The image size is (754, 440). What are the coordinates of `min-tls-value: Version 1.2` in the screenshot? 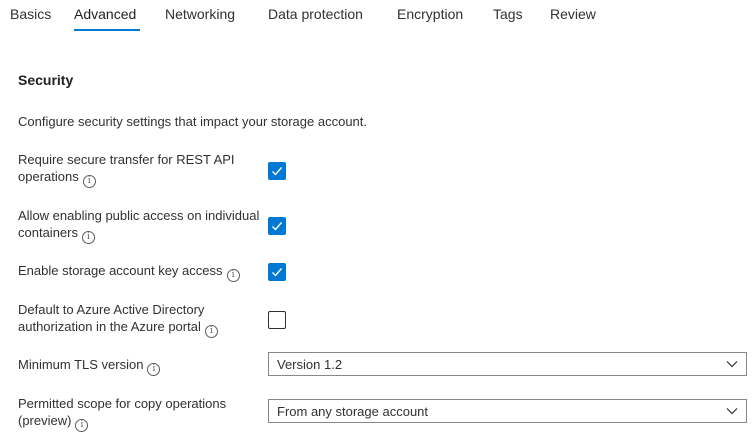 It's located at (310, 364).